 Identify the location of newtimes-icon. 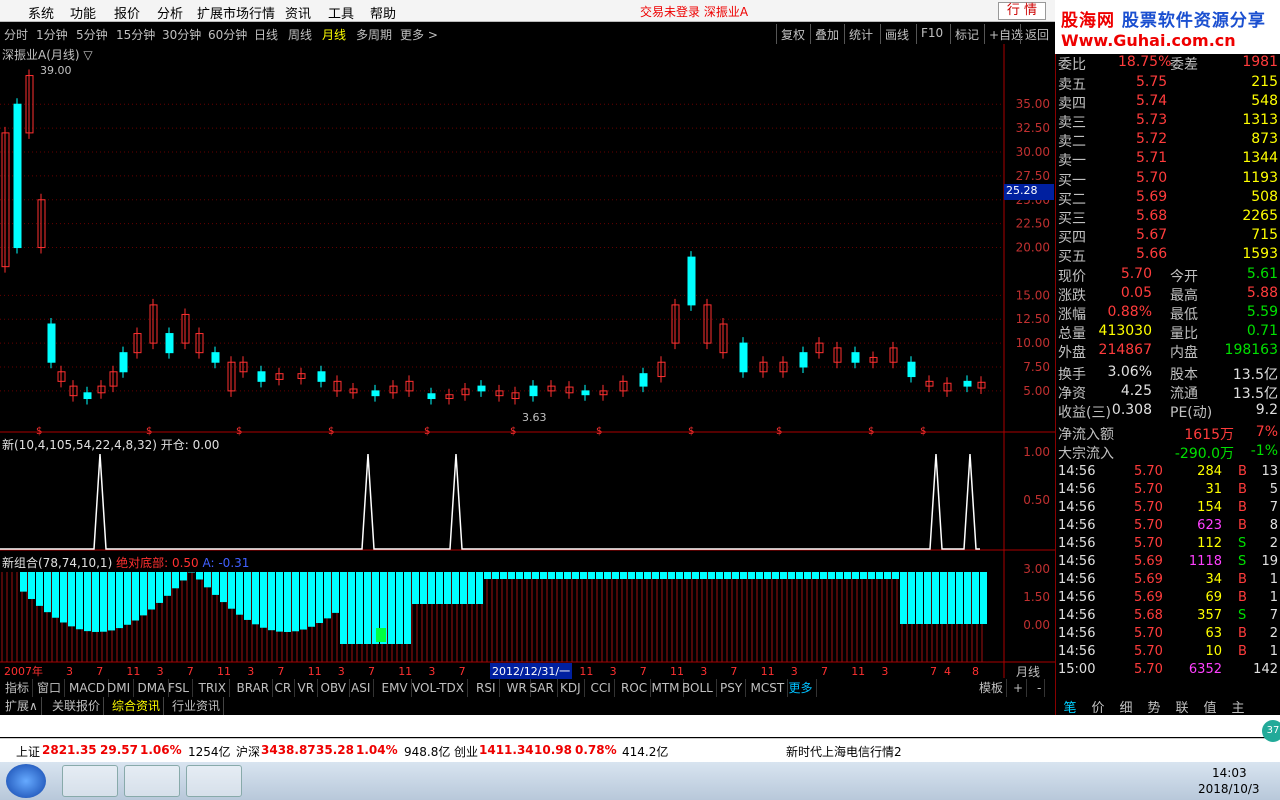
(90, 781).